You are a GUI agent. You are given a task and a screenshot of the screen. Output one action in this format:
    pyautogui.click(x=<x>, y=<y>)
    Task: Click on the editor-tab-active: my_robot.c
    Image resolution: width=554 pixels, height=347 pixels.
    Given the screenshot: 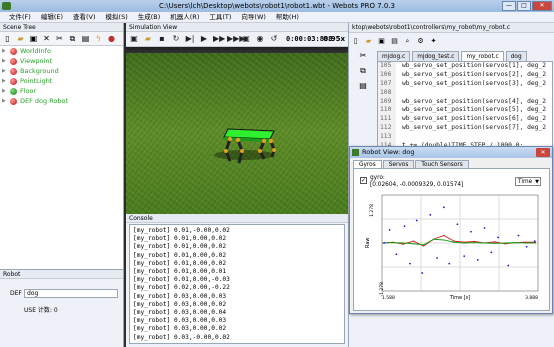 What is the action you would take?
    pyautogui.click(x=482, y=56)
    